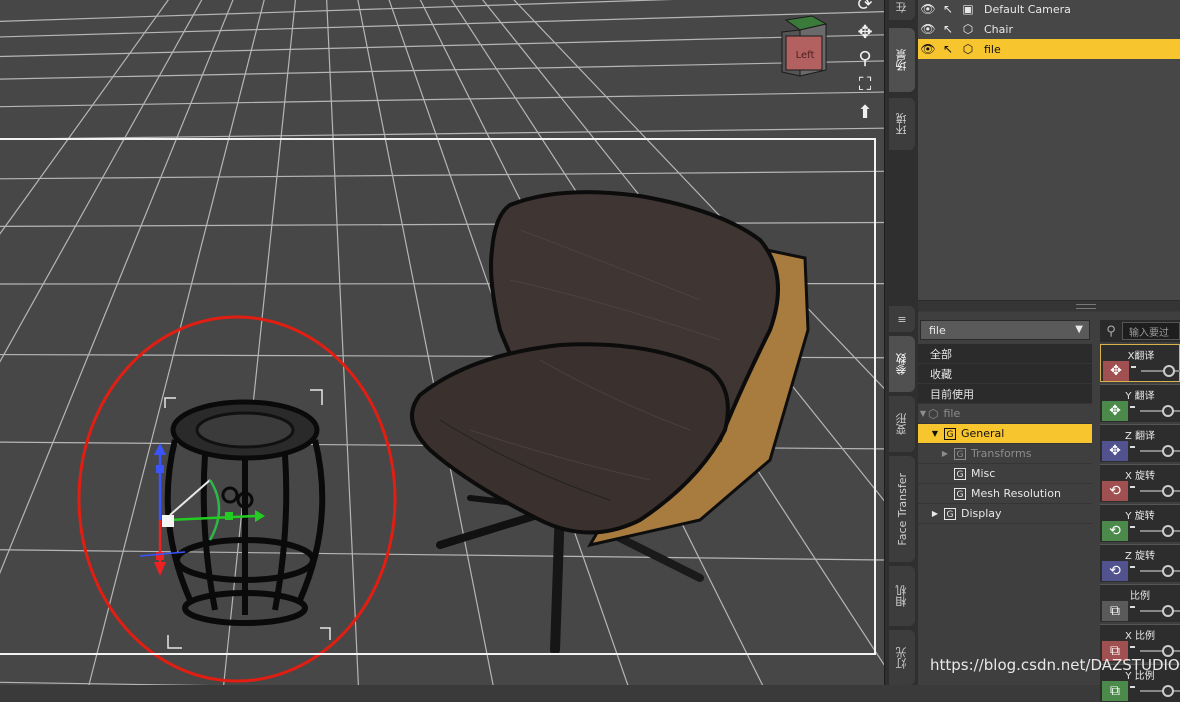 The image size is (1180, 702). I want to click on tab-parameters: 参数, so click(902, 364).